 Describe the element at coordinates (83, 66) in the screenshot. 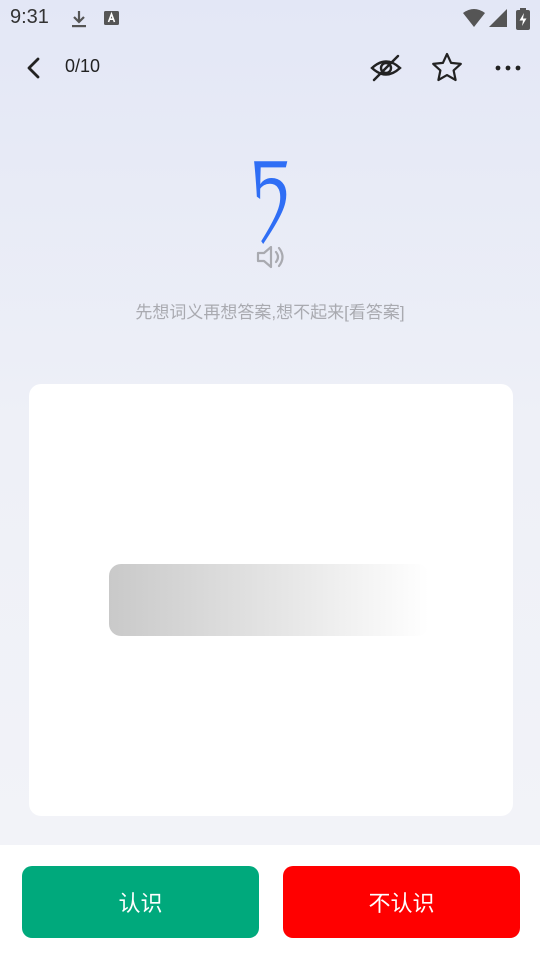

I see `progress-counter: 0/10` at that location.